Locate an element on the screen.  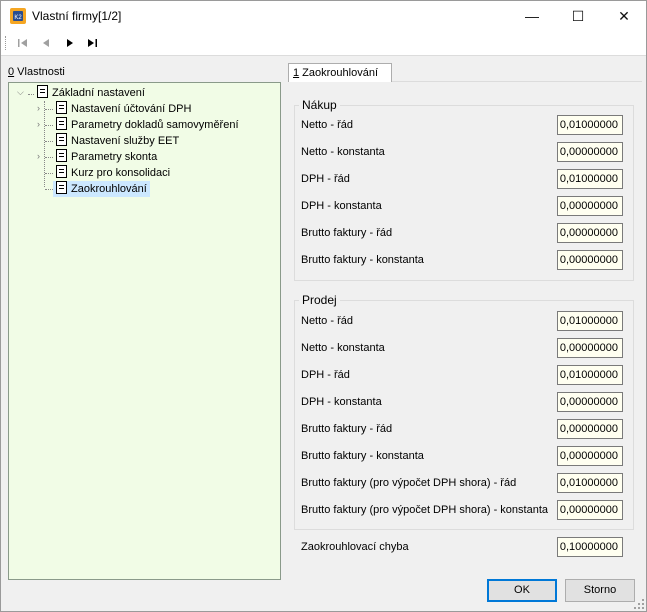
toolbar-grip is located at coordinates (6, 43).